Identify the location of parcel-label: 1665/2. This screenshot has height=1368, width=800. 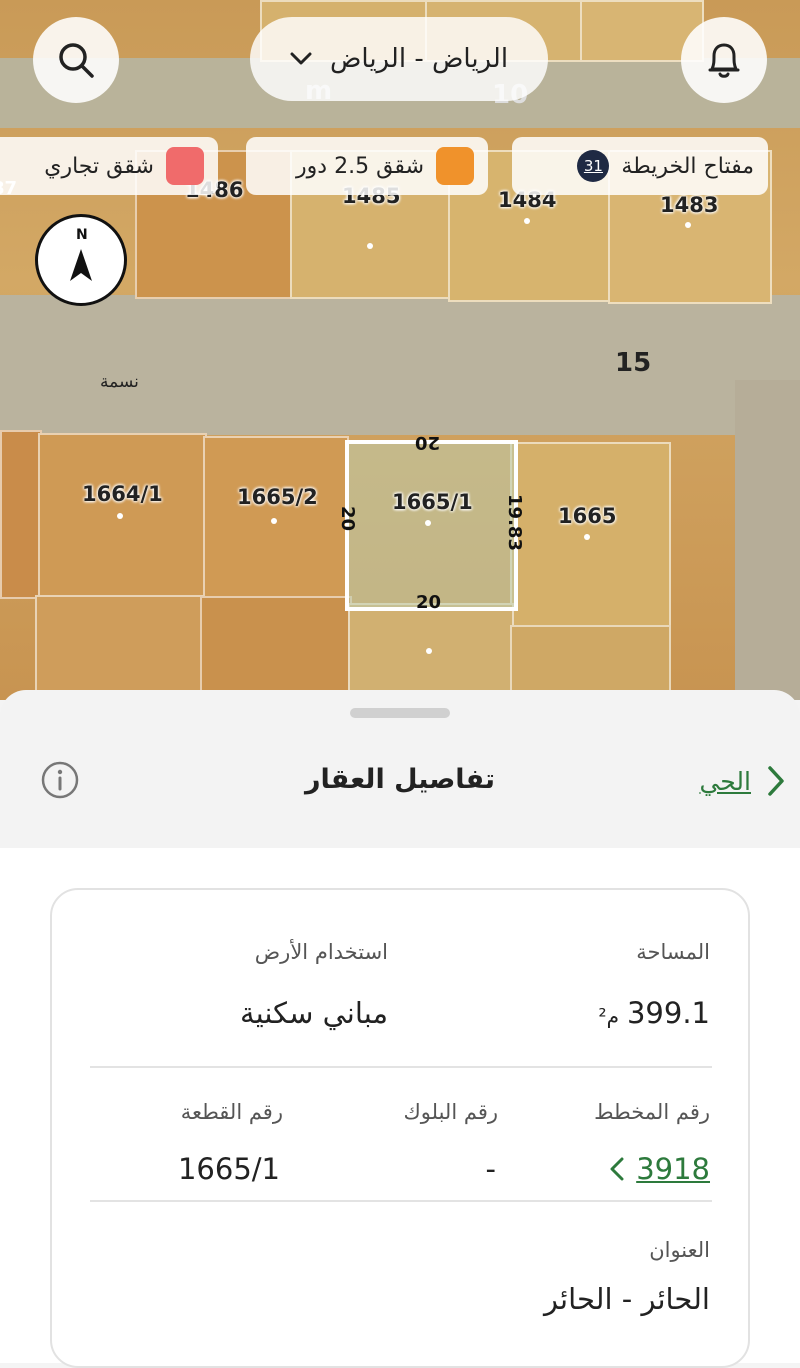
(277, 497).